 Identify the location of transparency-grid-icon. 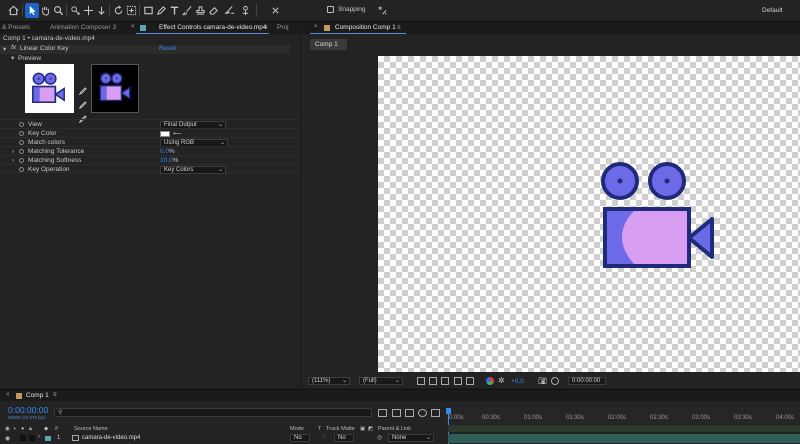
(433, 381).